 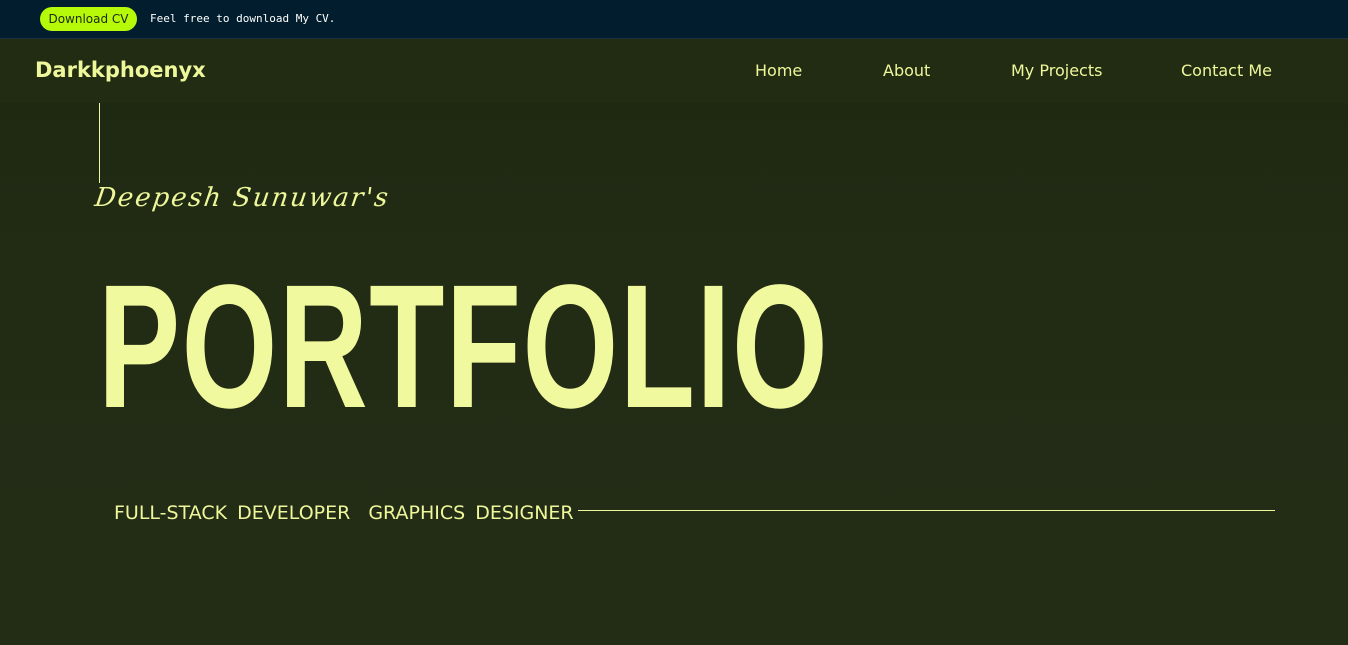 I want to click on download-cv-button: Download CV, so click(x=88, y=19).